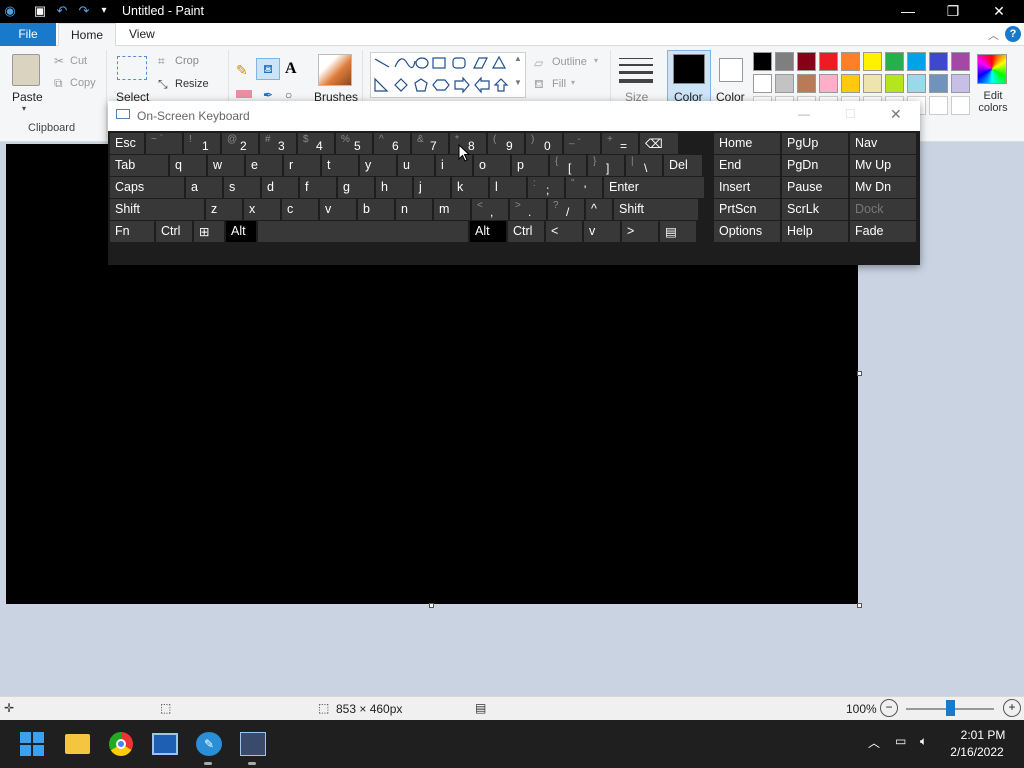 This screenshot has width=1024, height=768. I want to click on show-hidden-icons-button: ︿, so click(874, 742).